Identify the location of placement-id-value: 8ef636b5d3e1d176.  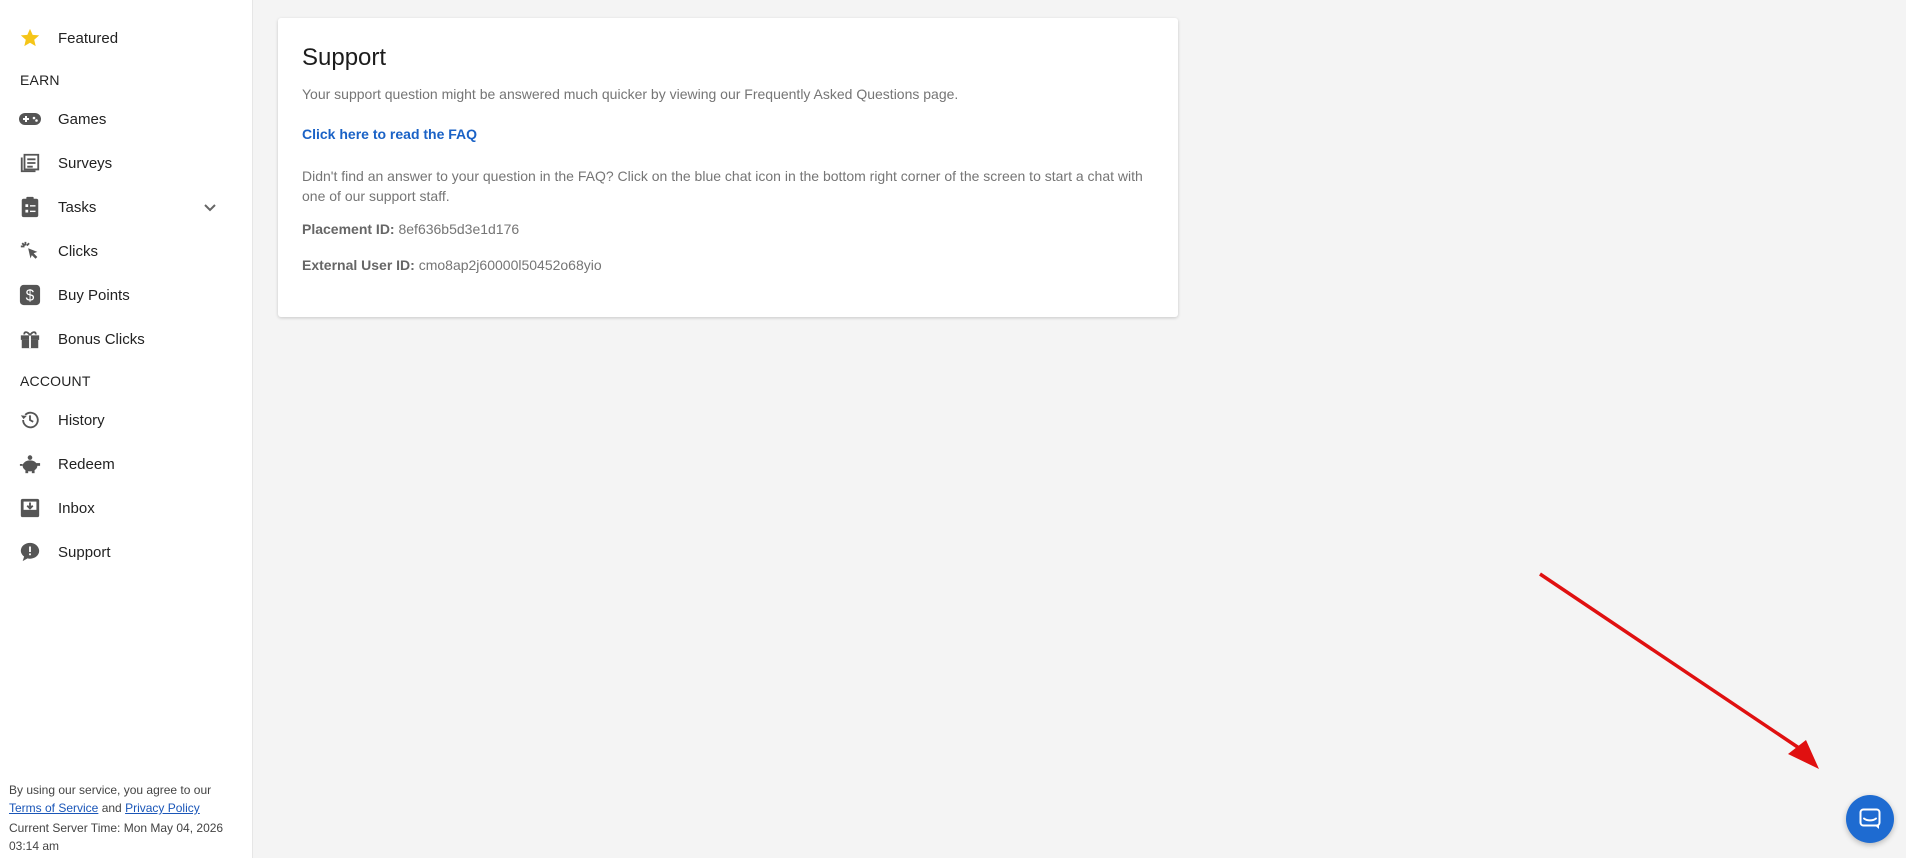
(459, 229).